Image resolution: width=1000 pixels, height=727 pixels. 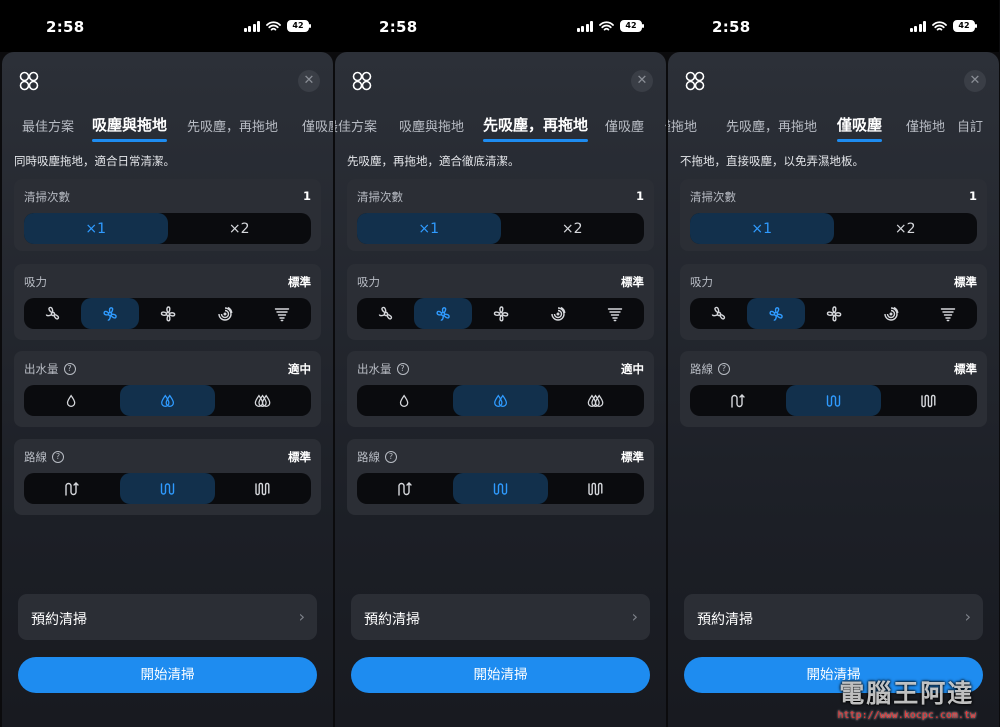 What do you see at coordinates (380, 197) in the screenshot?
I see `repeat-label-text: 清掃次數` at bounding box center [380, 197].